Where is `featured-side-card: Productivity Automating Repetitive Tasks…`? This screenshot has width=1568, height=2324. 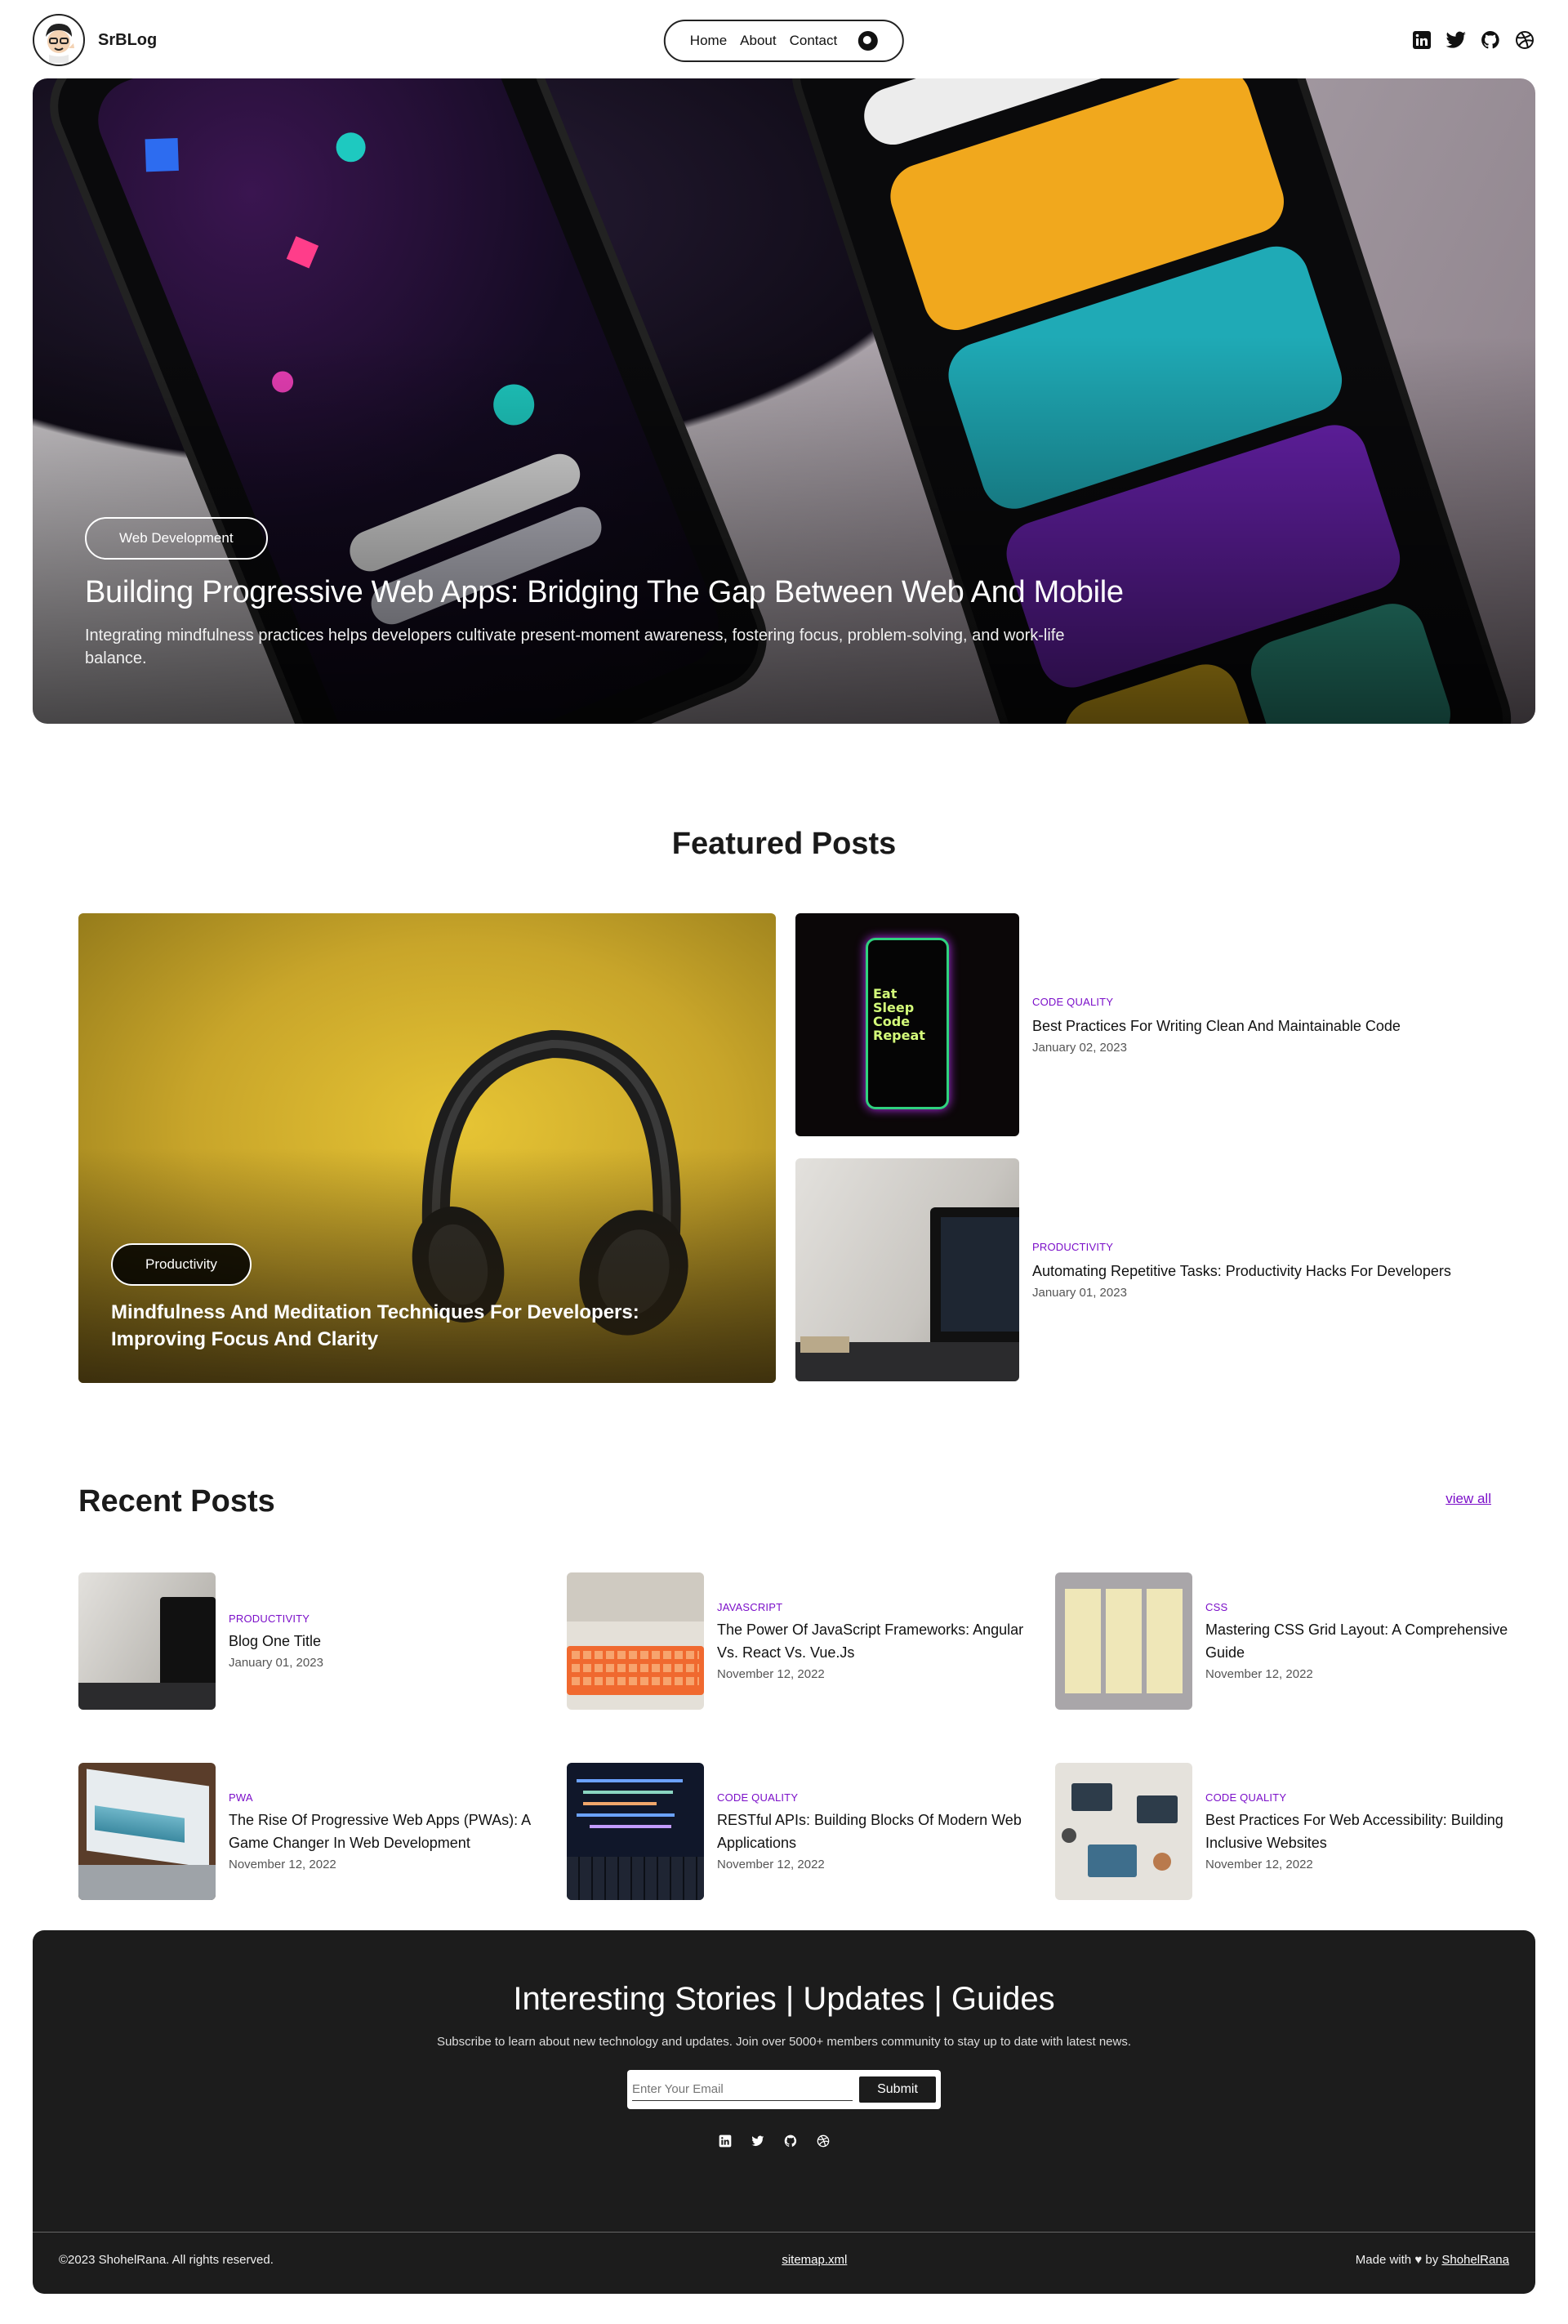
featured-side-card: Productivity Automating Repetitive Tasks… is located at coordinates (1162, 1269).